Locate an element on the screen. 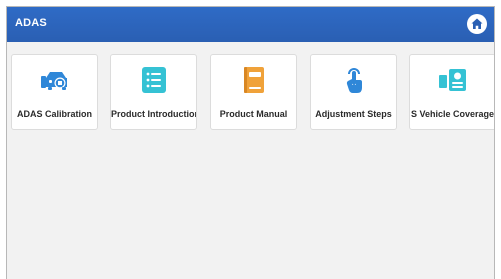 This screenshot has height=279, width=501. tile-product-manual: Product Manual is located at coordinates (253, 92).